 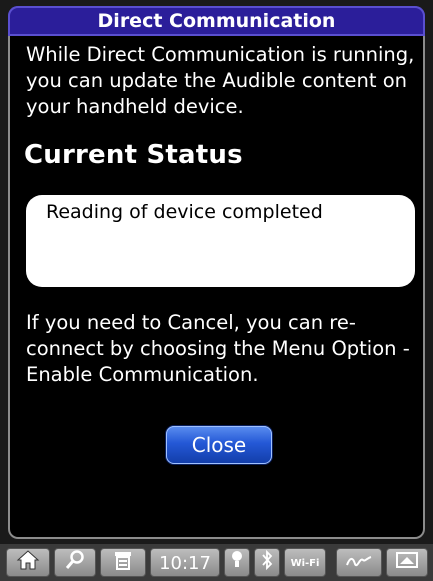 What do you see at coordinates (28, 562) in the screenshot?
I see `home-icon` at bounding box center [28, 562].